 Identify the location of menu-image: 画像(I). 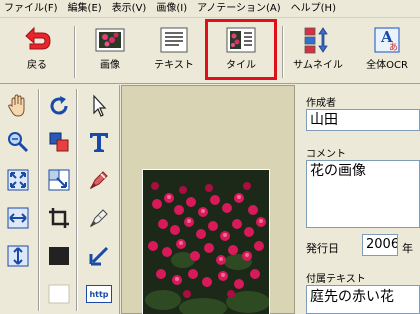
(171, 9).